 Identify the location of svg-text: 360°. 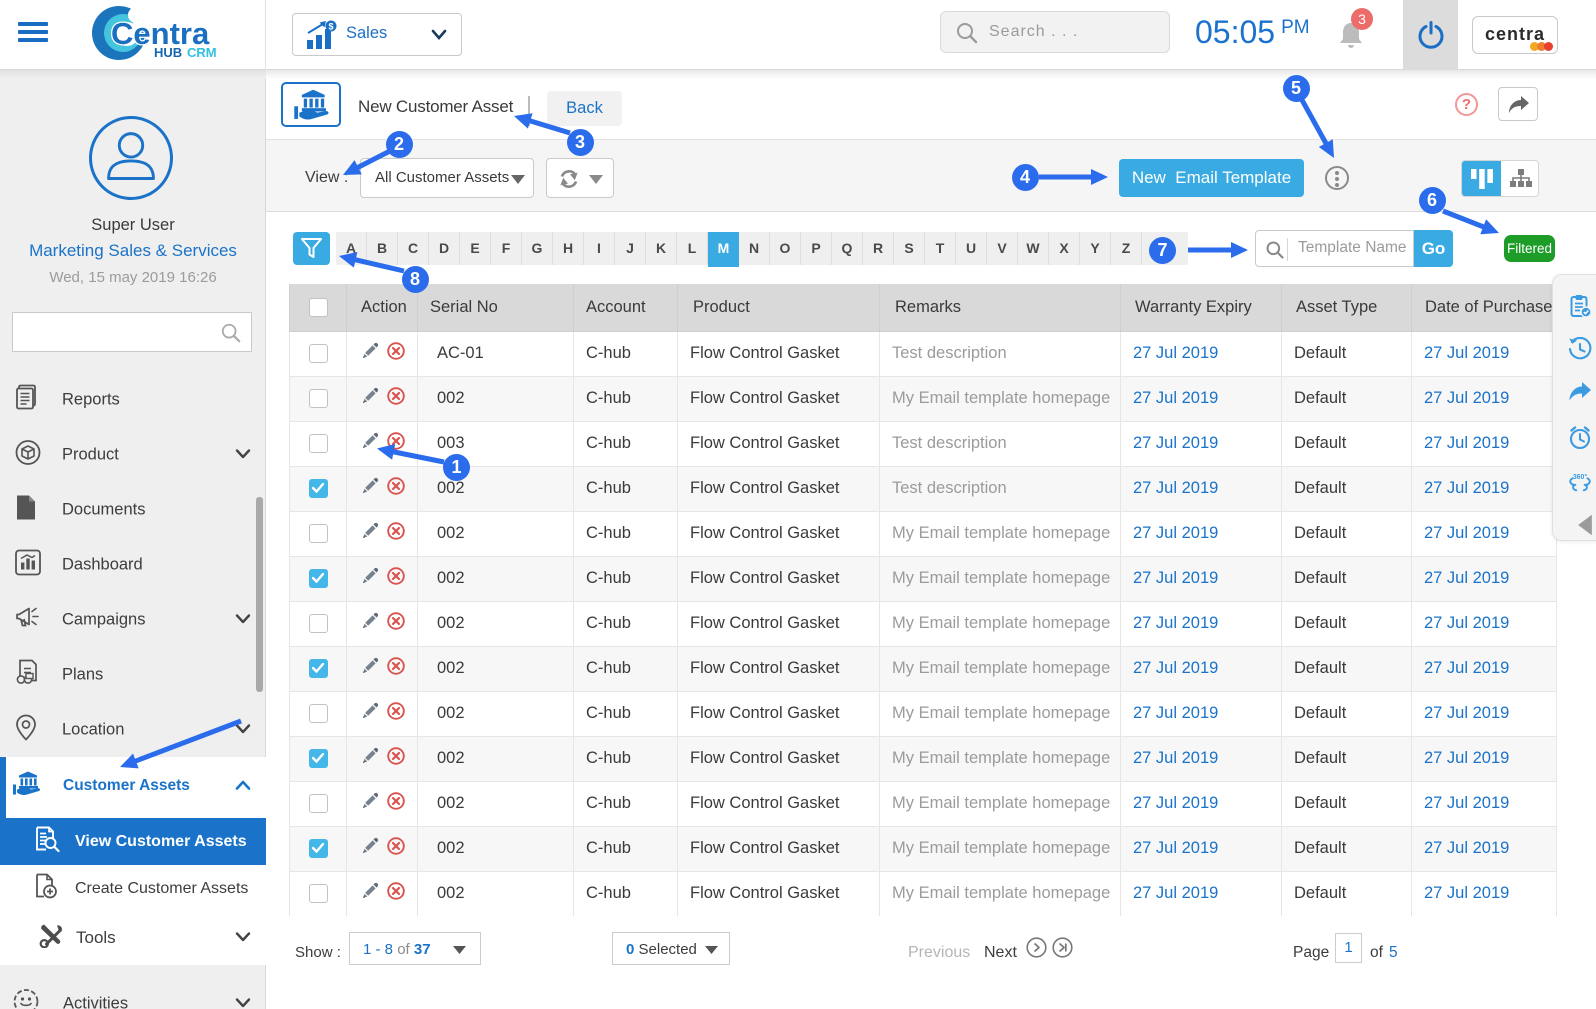
(1580, 477).